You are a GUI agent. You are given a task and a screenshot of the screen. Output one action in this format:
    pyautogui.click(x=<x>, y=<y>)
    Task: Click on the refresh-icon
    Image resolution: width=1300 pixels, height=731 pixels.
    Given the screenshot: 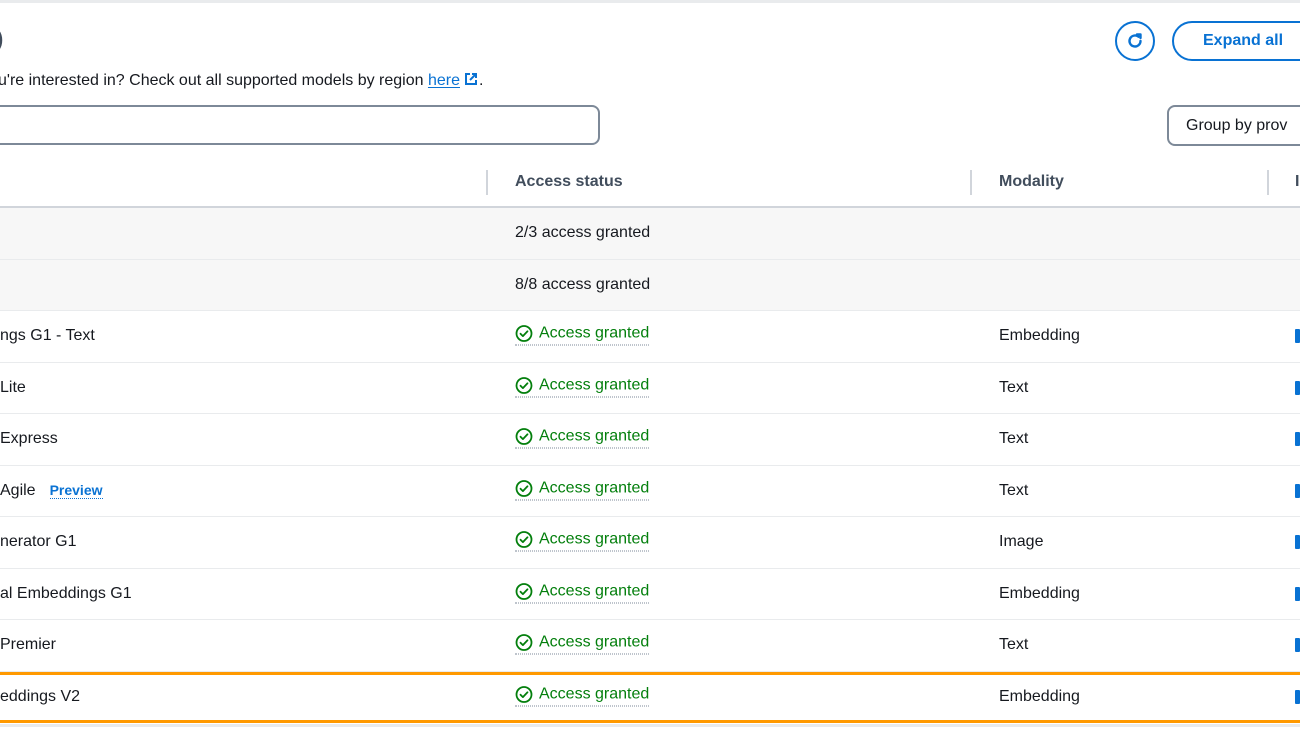 What is the action you would take?
    pyautogui.click(x=1135, y=40)
    